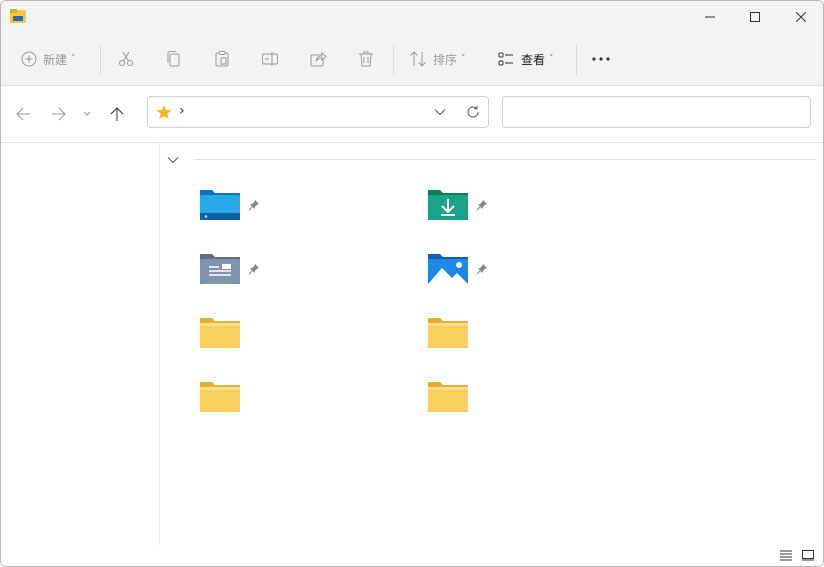 This screenshot has height=567, width=824. I want to click on more-icon, so click(601, 59).